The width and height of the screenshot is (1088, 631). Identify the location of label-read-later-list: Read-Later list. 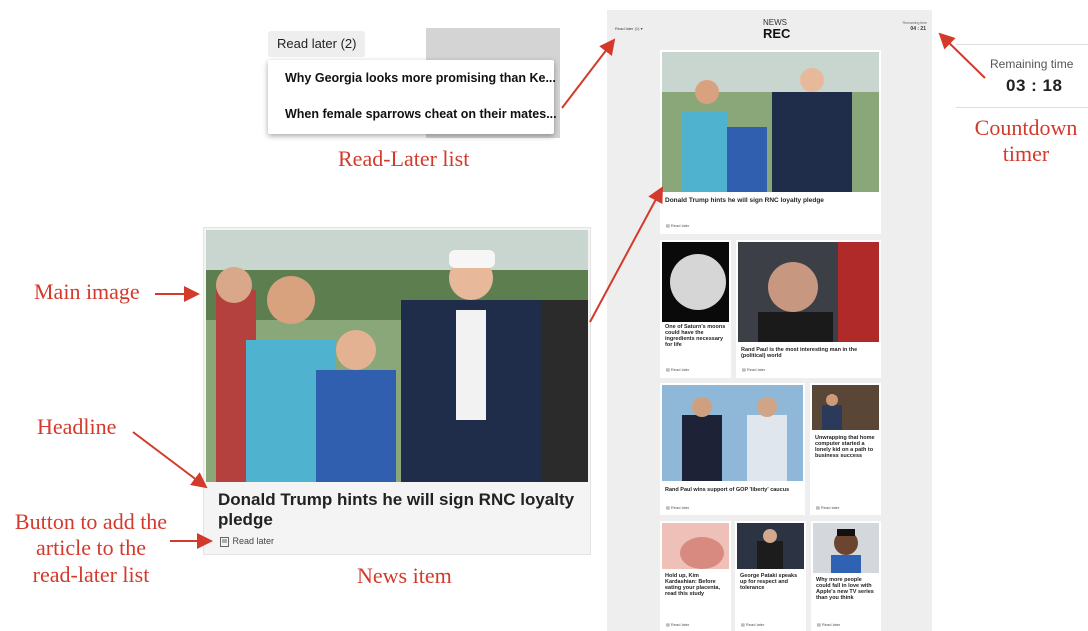
(404, 158).